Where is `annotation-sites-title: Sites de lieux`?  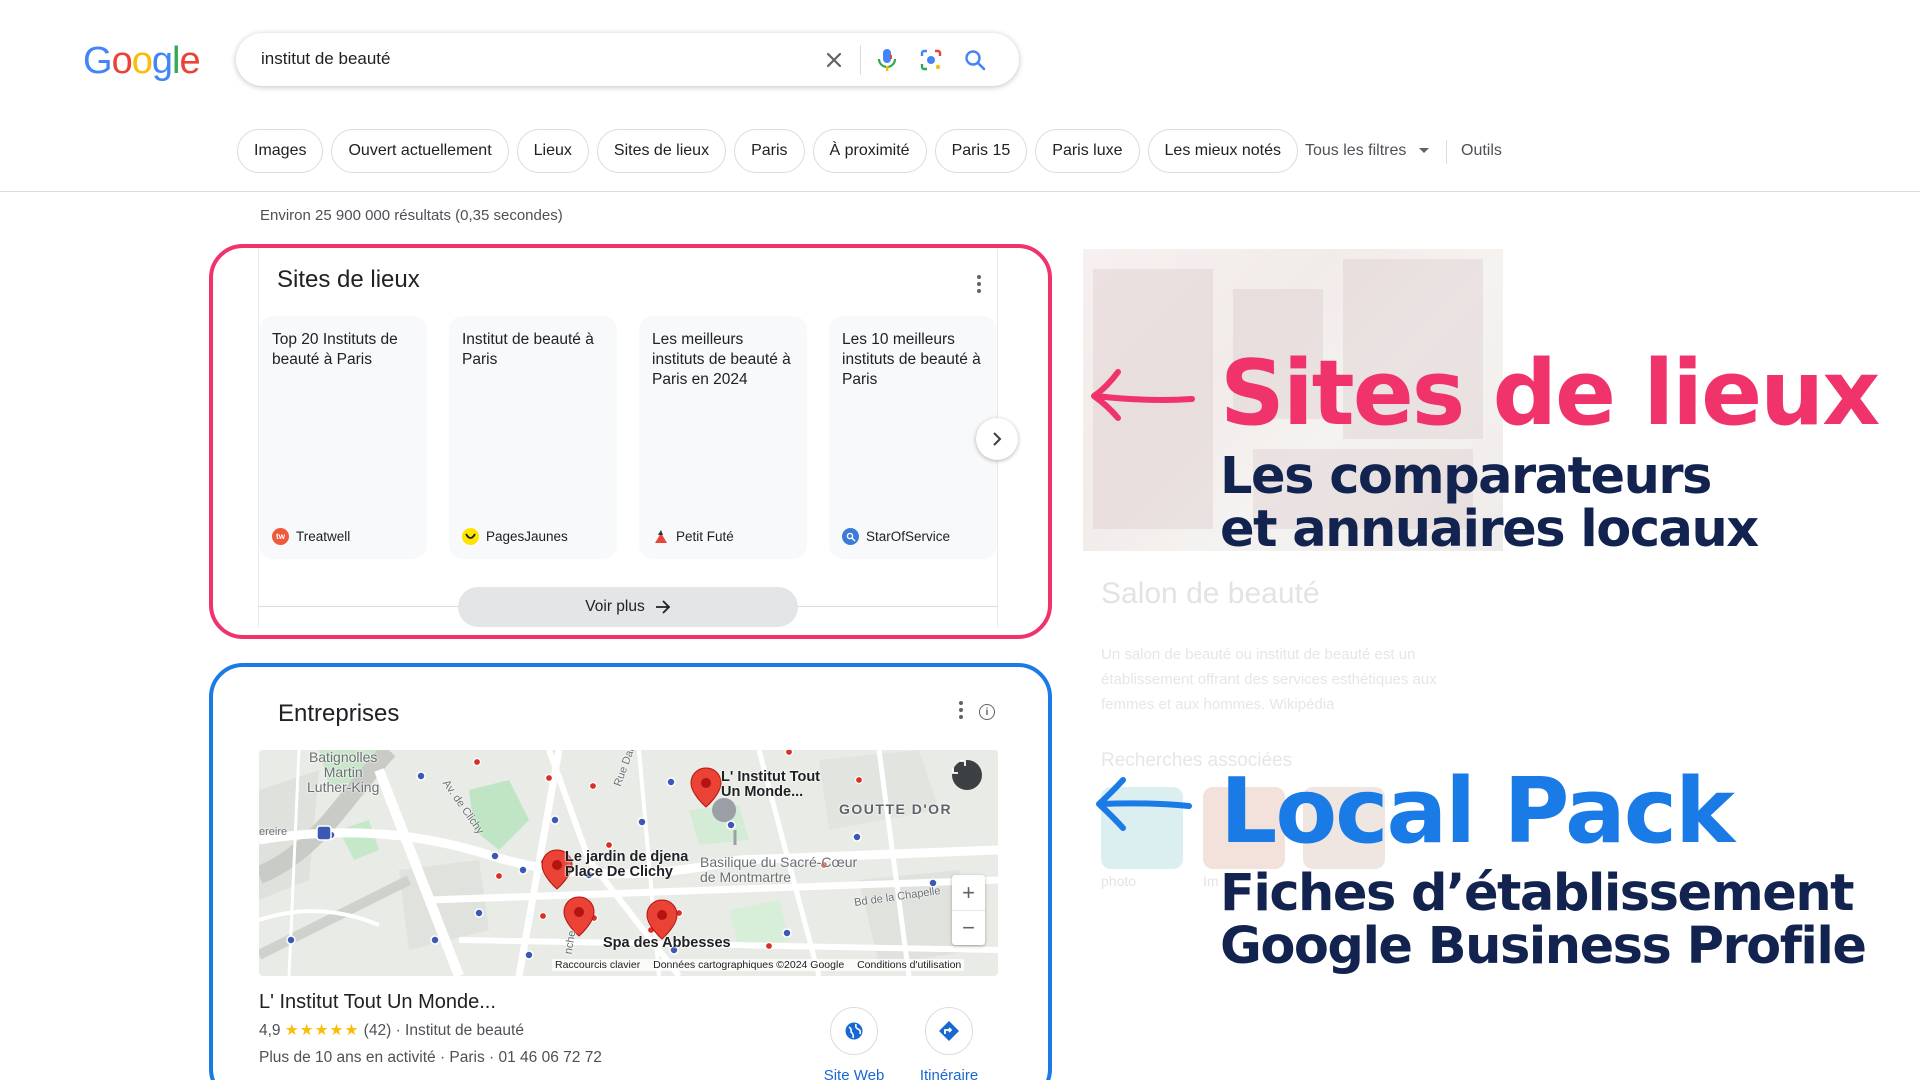 annotation-sites-title: Sites de lieux is located at coordinates (1550, 393).